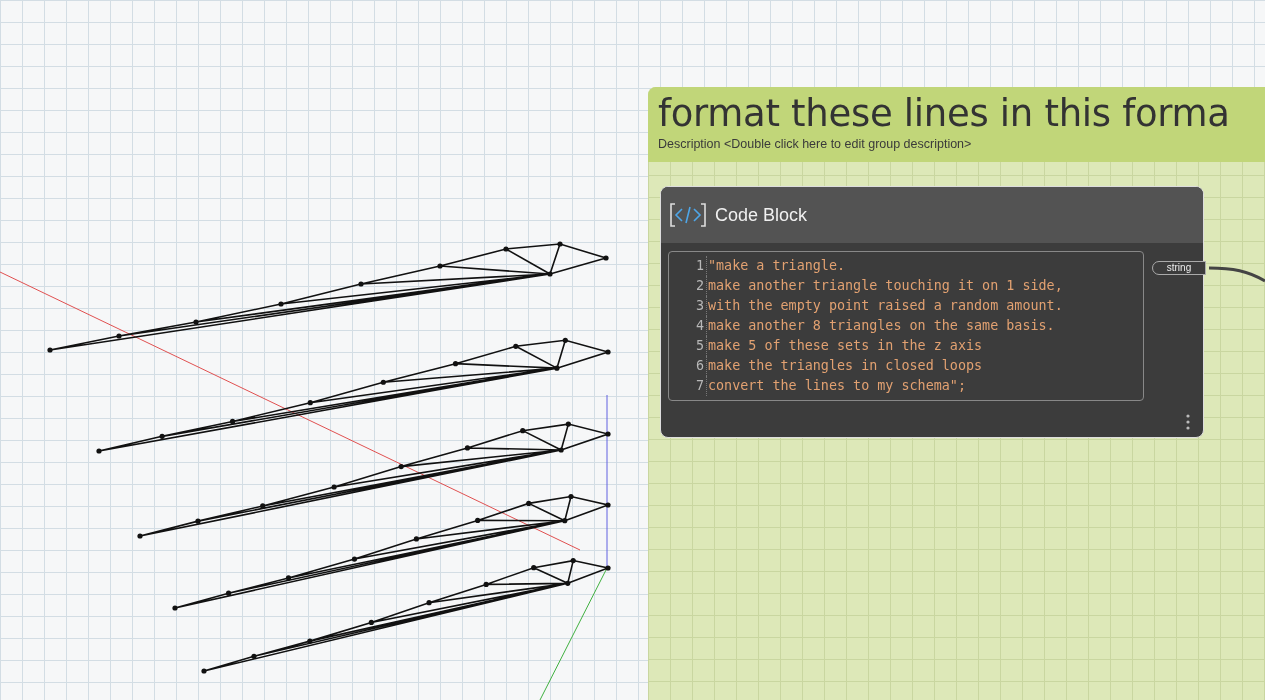 This screenshot has height=700, width=1265. I want to click on line-number: 5, so click(688, 346).